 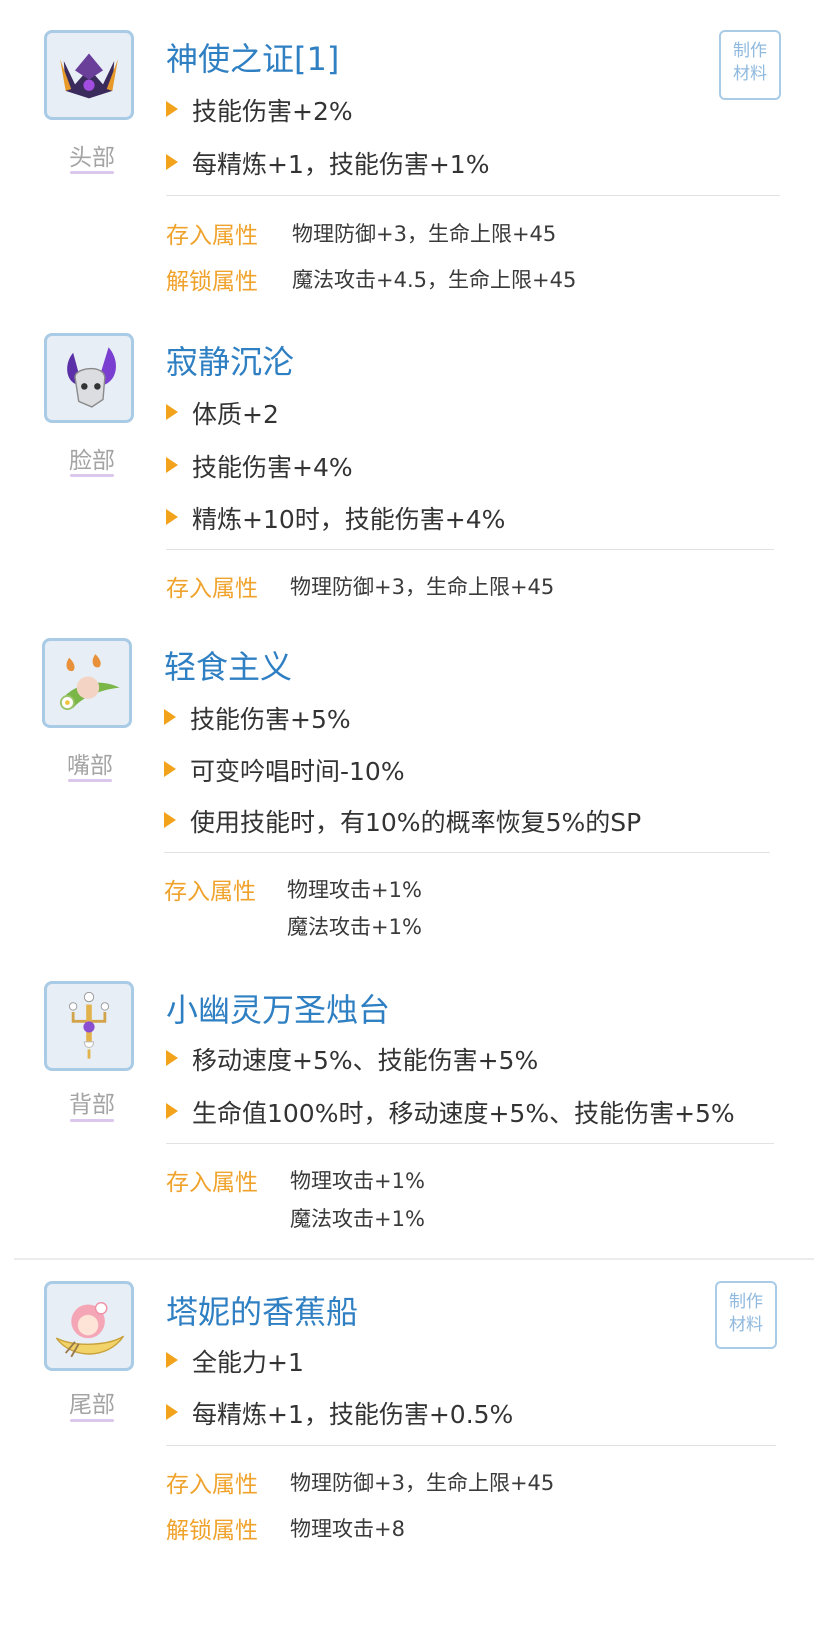 What do you see at coordinates (339, 1413) in the screenshot?
I see `effect-line: 每精炼+1，技能伤害+0.5%` at bounding box center [339, 1413].